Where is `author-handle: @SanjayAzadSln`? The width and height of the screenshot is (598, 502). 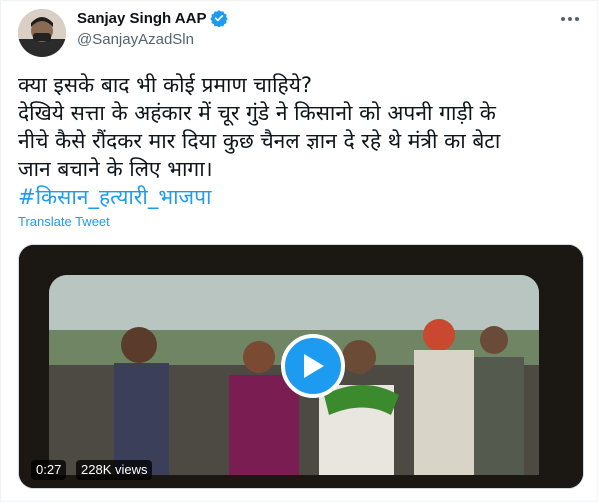 author-handle: @SanjayAzadSln is located at coordinates (135, 39).